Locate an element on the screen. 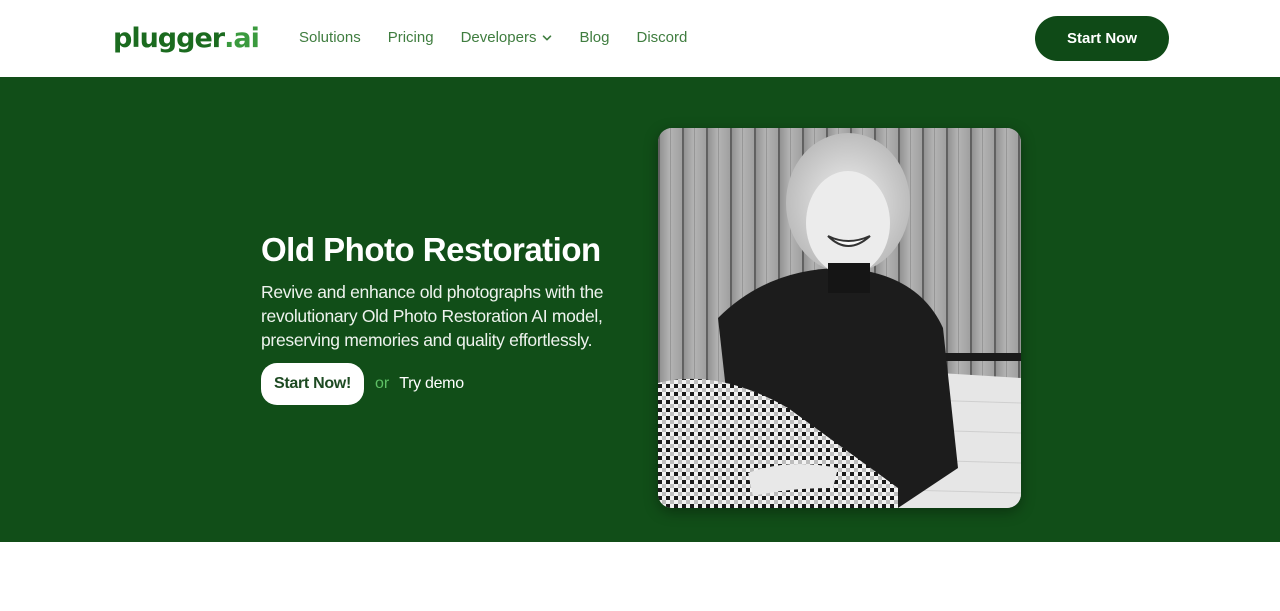 This screenshot has height=611, width=1280. nav-blog: Blog is located at coordinates (594, 37).